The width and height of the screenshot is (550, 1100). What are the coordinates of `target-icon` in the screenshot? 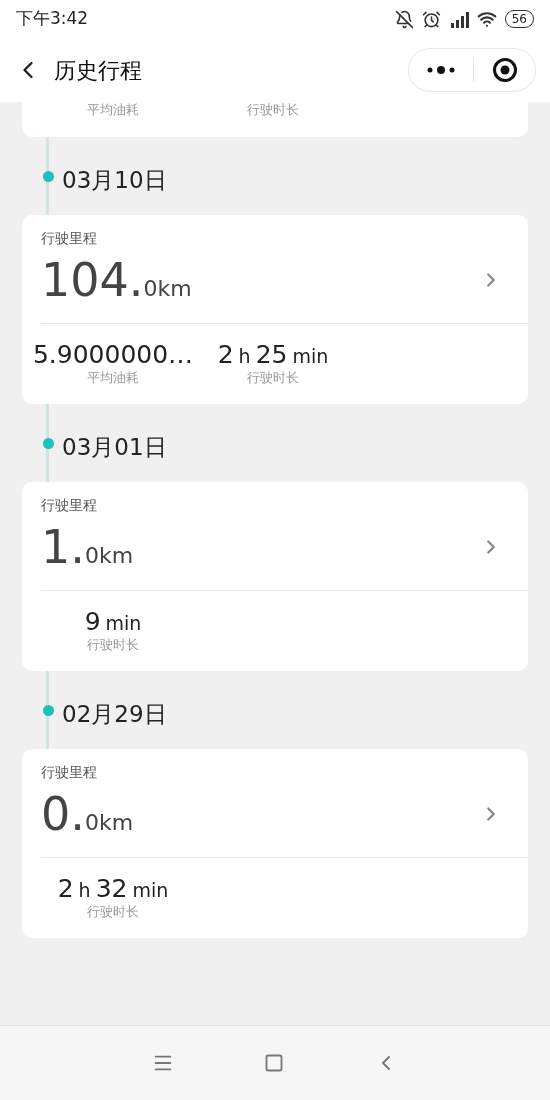 It's located at (505, 70).